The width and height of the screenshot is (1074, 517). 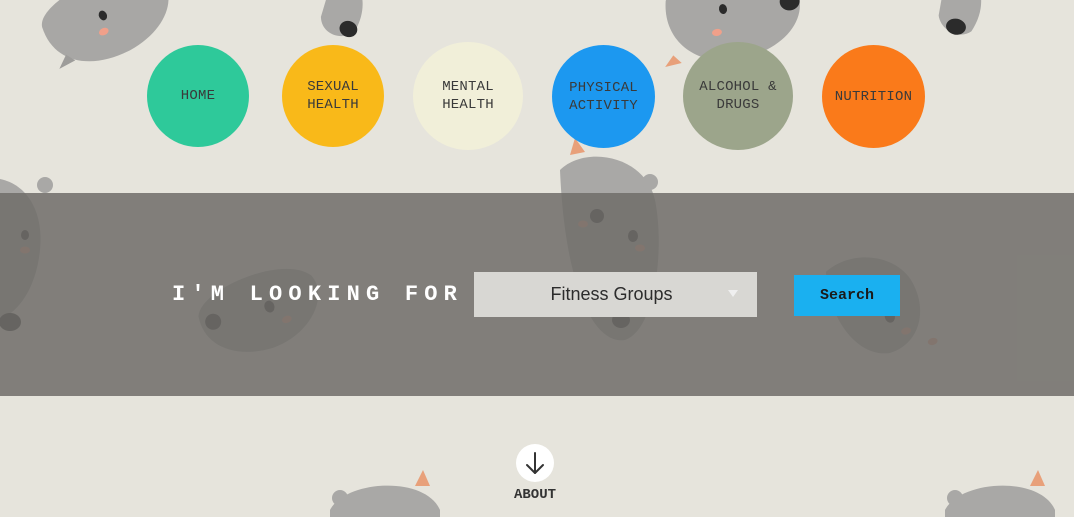 I want to click on nav-item-physical-activity: PHYSICAL ACTIVITY, so click(x=603, y=96).